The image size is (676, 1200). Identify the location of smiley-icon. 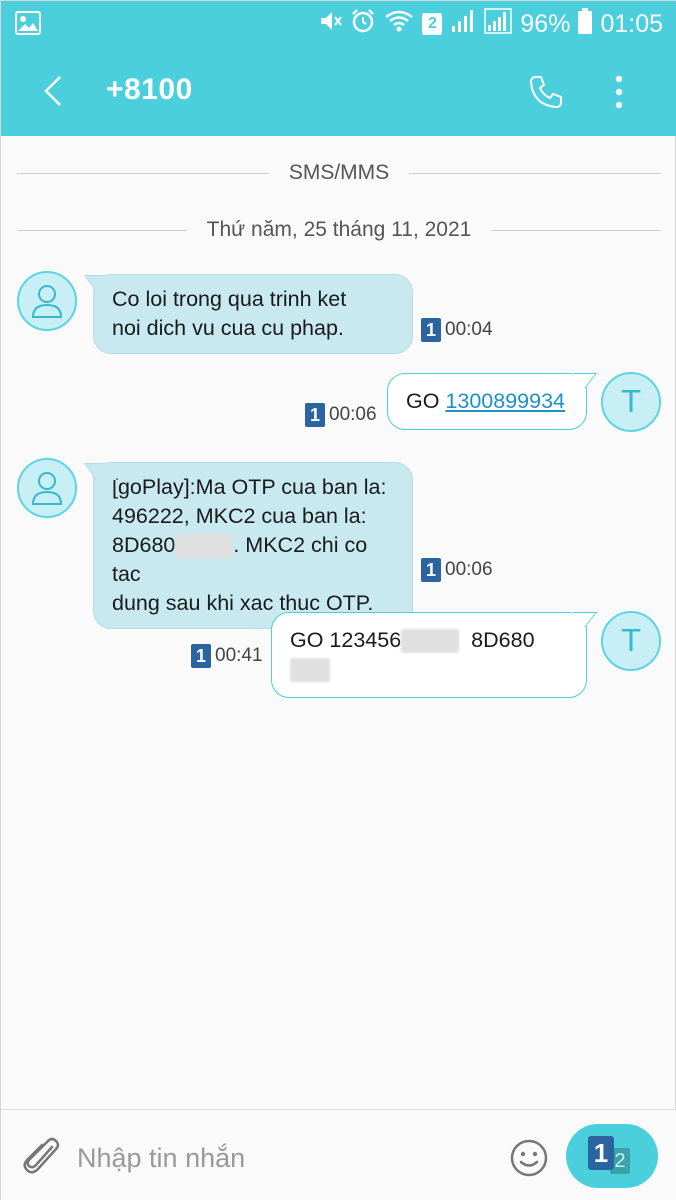
(529, 1158).